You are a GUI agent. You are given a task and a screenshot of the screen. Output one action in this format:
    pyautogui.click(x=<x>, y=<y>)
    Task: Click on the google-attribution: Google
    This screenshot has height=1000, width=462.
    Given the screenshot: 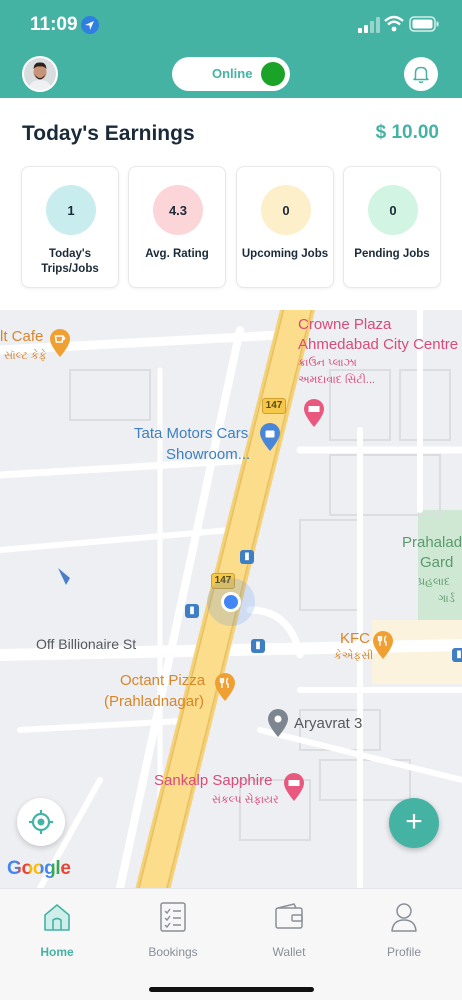 What is the action you would take?
    pyautogui.click(x=39, y=868)
    